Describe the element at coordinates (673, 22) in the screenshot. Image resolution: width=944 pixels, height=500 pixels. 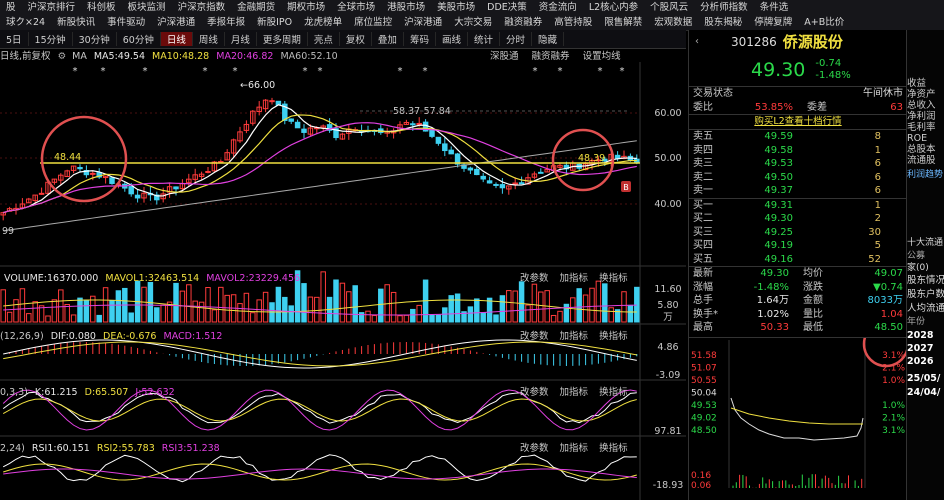
I see `nav-item: 宏观数据` at that location.